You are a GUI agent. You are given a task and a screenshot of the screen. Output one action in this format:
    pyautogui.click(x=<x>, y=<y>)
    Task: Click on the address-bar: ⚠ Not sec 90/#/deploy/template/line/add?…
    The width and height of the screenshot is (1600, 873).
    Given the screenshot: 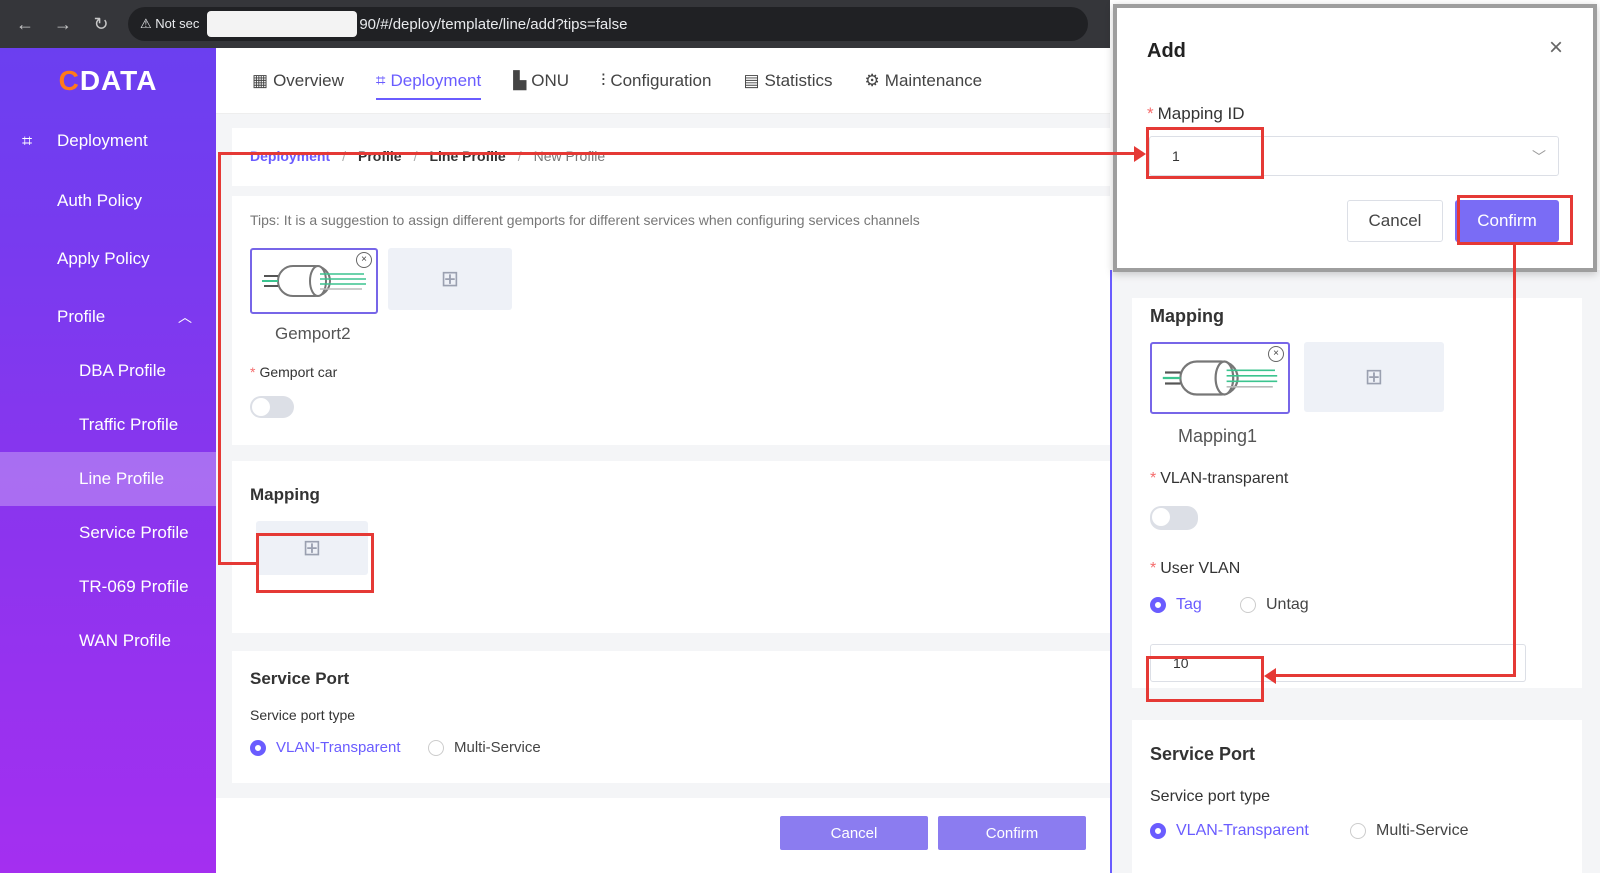 What is the action you would take?
    pyautogui.click(x=608, y=24)
    